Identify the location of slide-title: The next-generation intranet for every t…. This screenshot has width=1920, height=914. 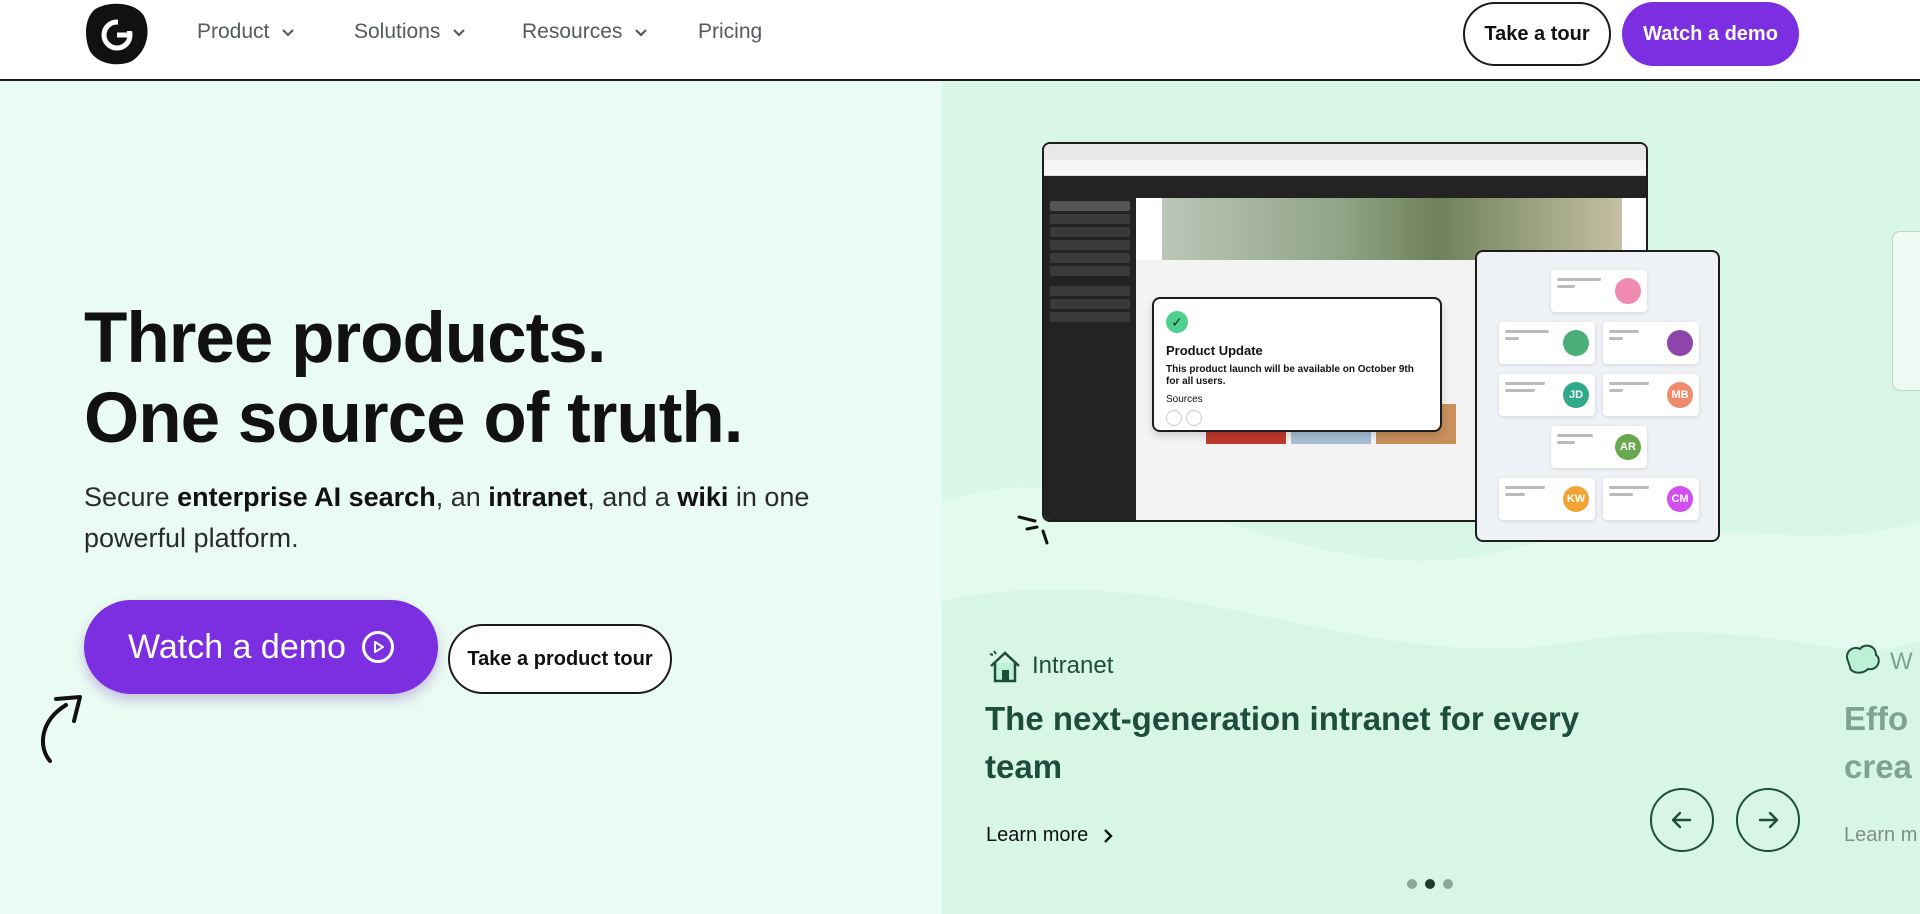
(1282, 742).